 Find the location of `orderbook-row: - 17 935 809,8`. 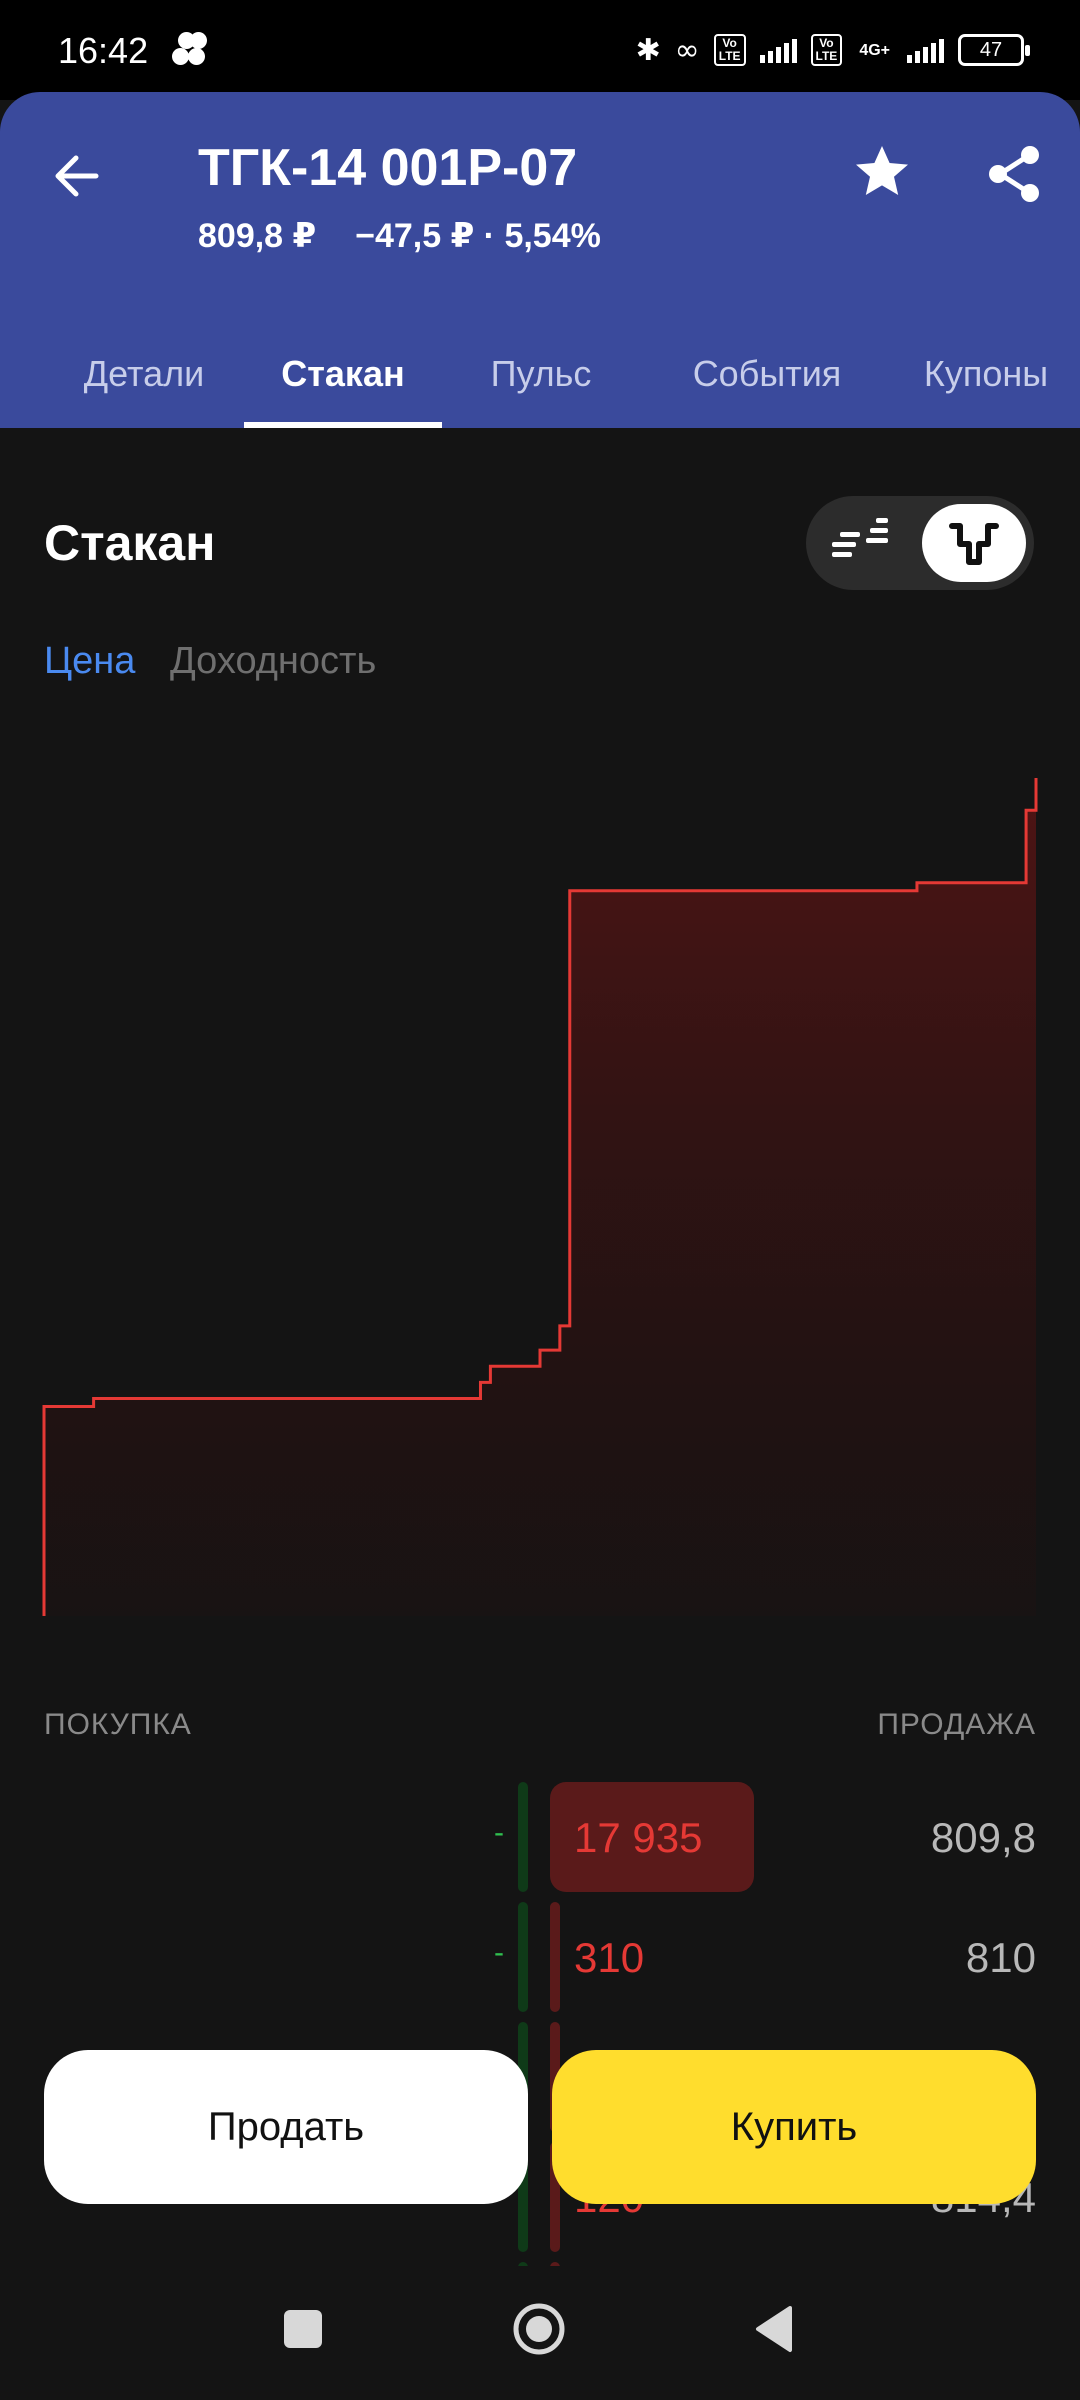

orderbook-row: - 17 935 809,8 is located at coordinates (540, 1837).